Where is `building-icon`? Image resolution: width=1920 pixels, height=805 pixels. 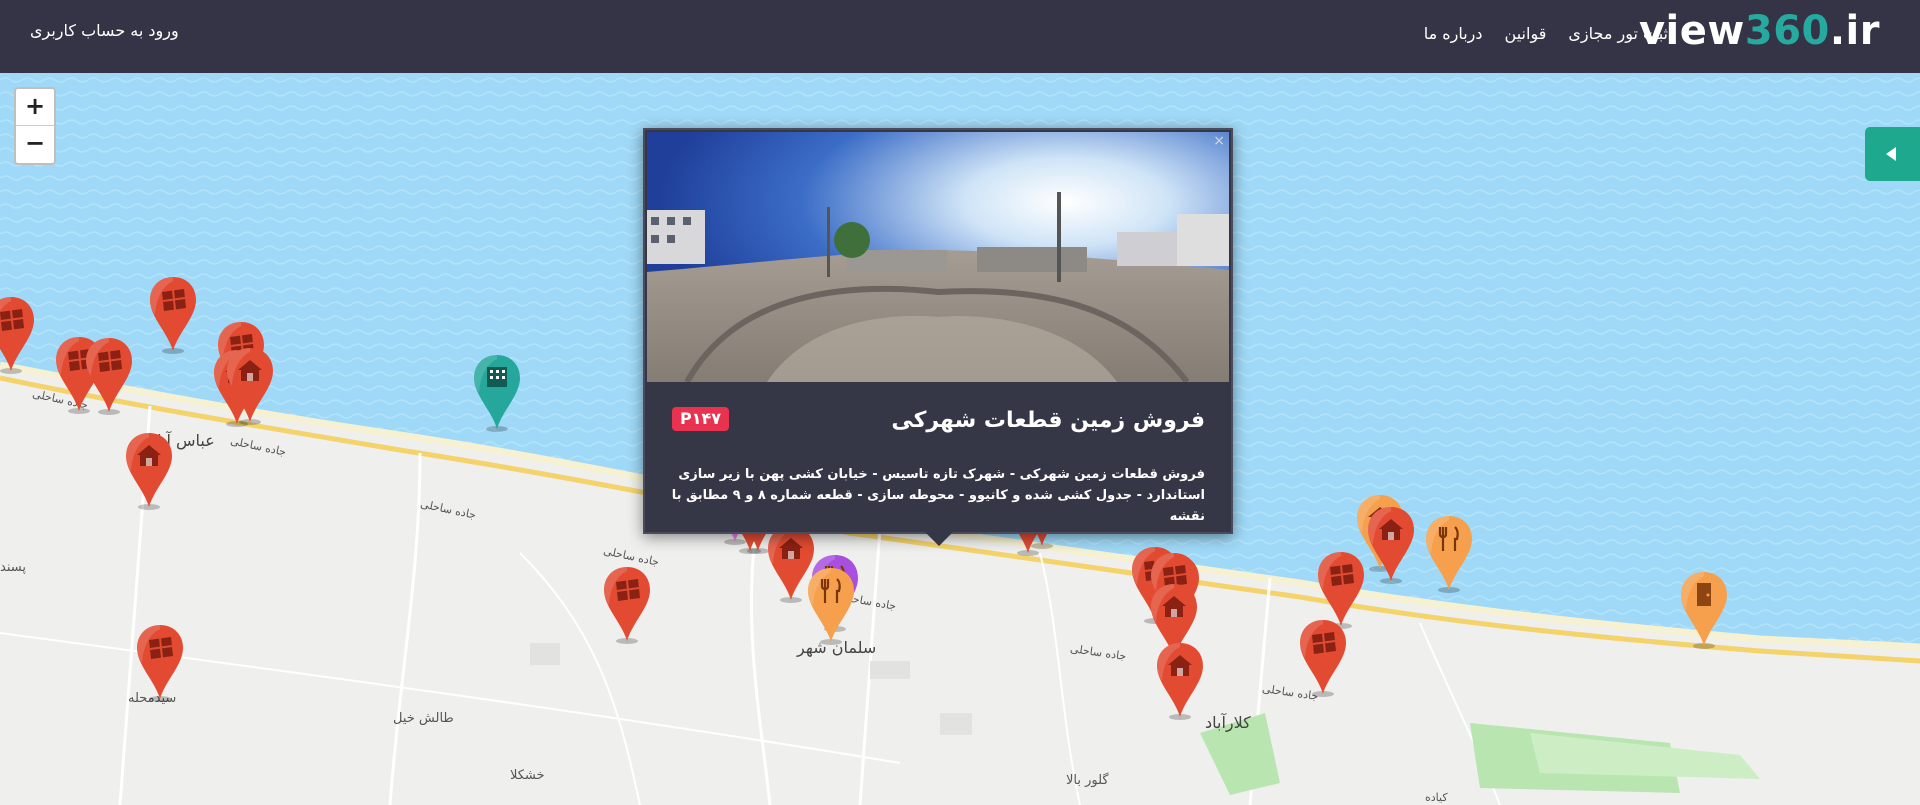
building-icon is located at coordinates (497, 393).